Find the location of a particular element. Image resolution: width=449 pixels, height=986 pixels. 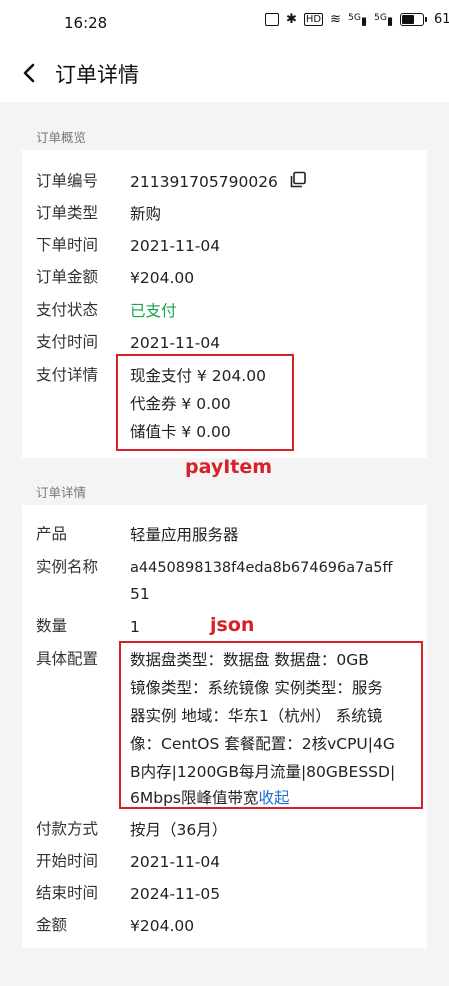

wifi-icon: ≋ is located at coordinates (336, 20).